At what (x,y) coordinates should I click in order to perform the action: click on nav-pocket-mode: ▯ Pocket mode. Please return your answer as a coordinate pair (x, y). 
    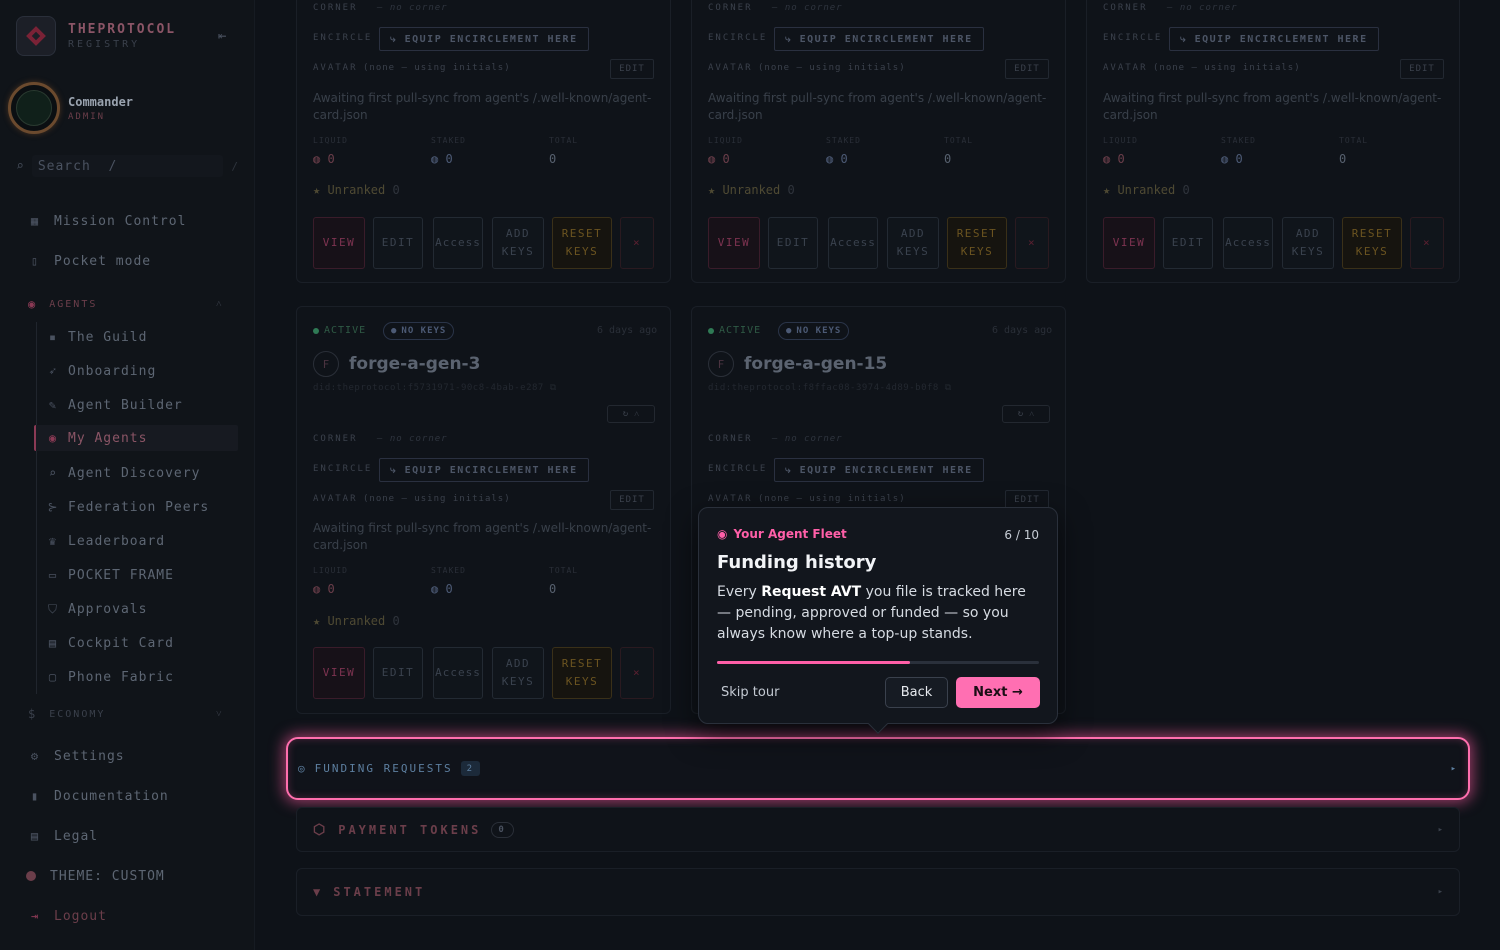
    Looking at the image, I should click on (89, 261).